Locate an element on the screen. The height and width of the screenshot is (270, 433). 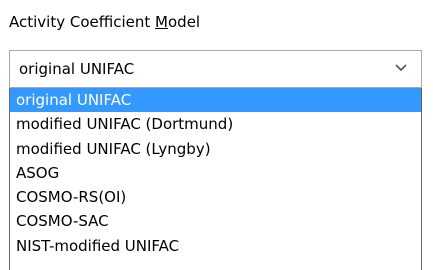
chevron-down-icon is located at coordinates (401, 68).